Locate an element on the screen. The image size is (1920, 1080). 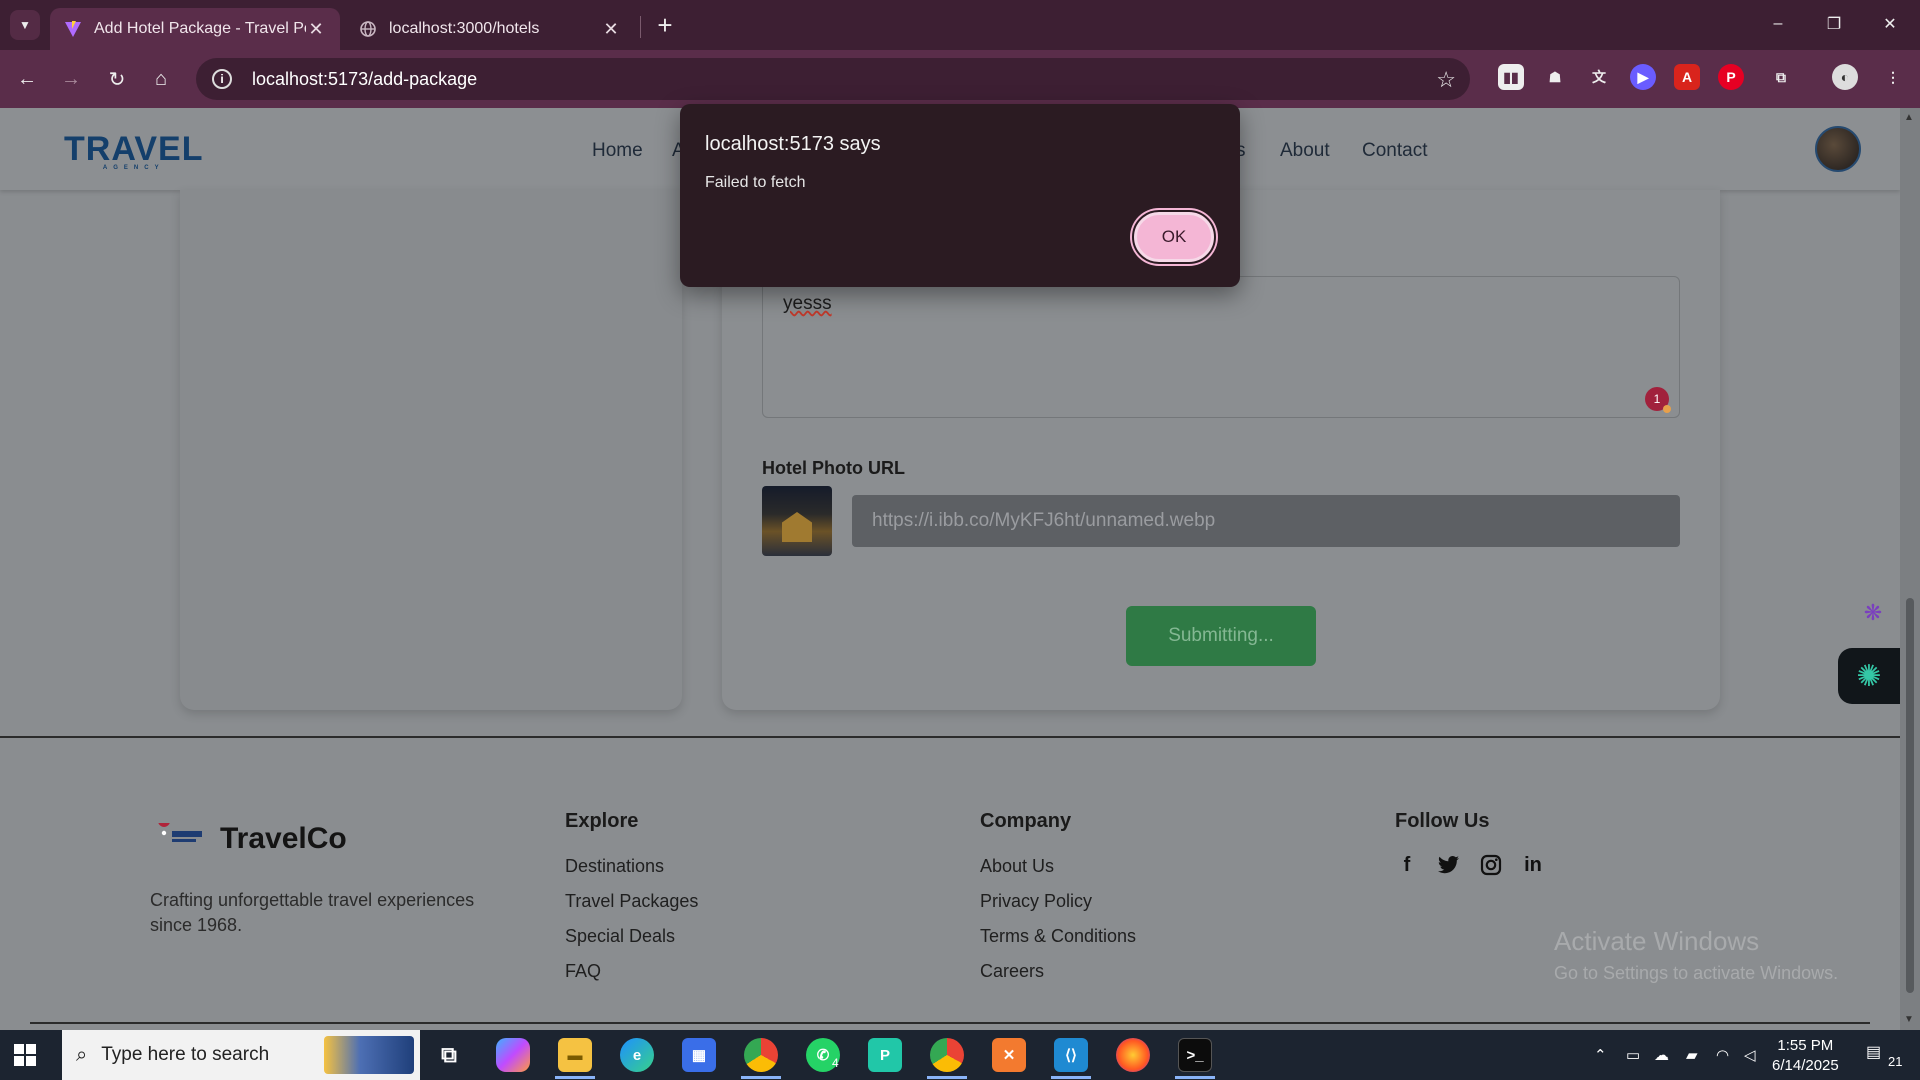
clock-time: 1:55 PM is located at coordinates (1805, 1045).